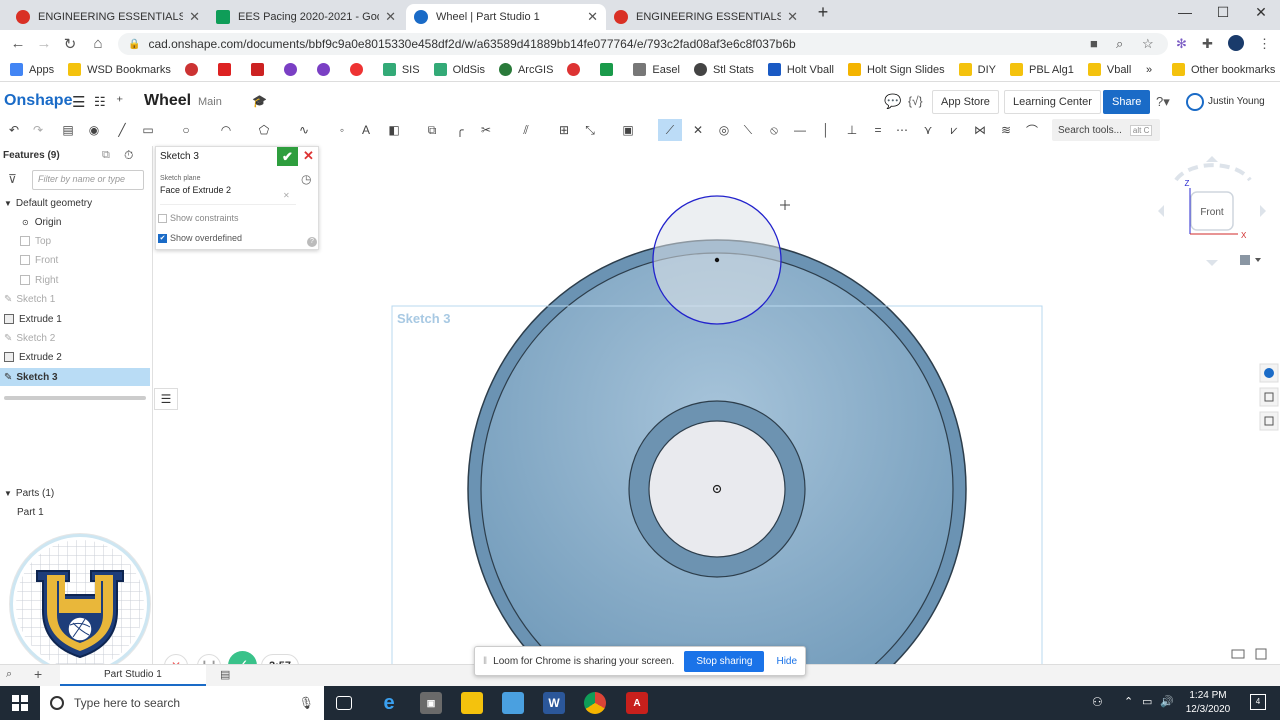  What do you see at coordinates (75, 319) in the screenshot?
I see `feature-extrude-1: Extrude 1` at bounding box center [75, 319].